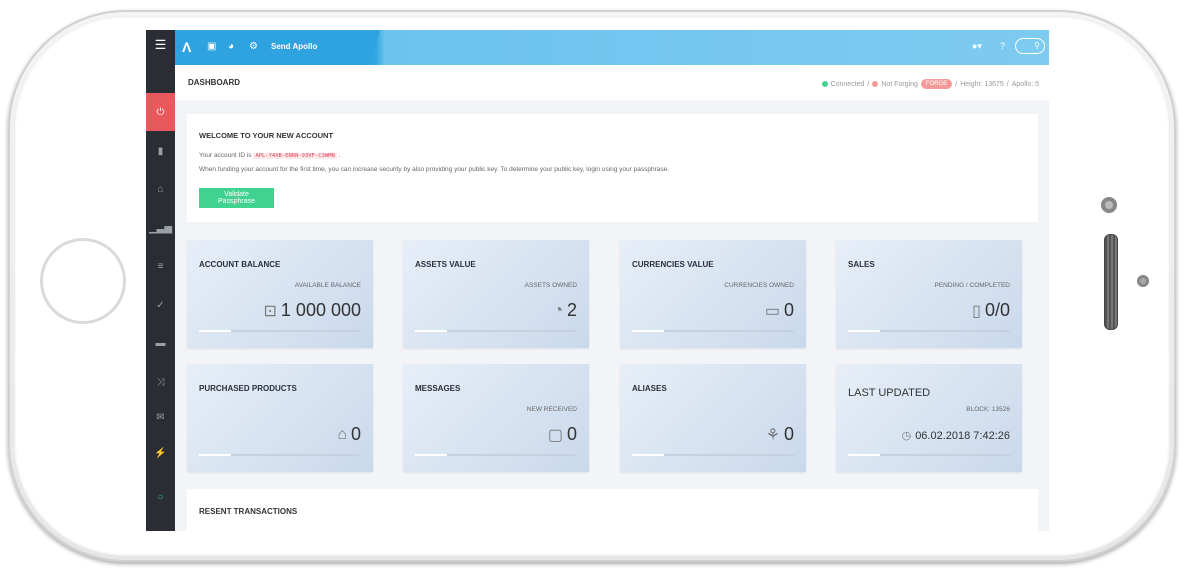  Describe the element at coordinates (936, 84) in the screenshot. I see `forge-button: FORGE` at that location.